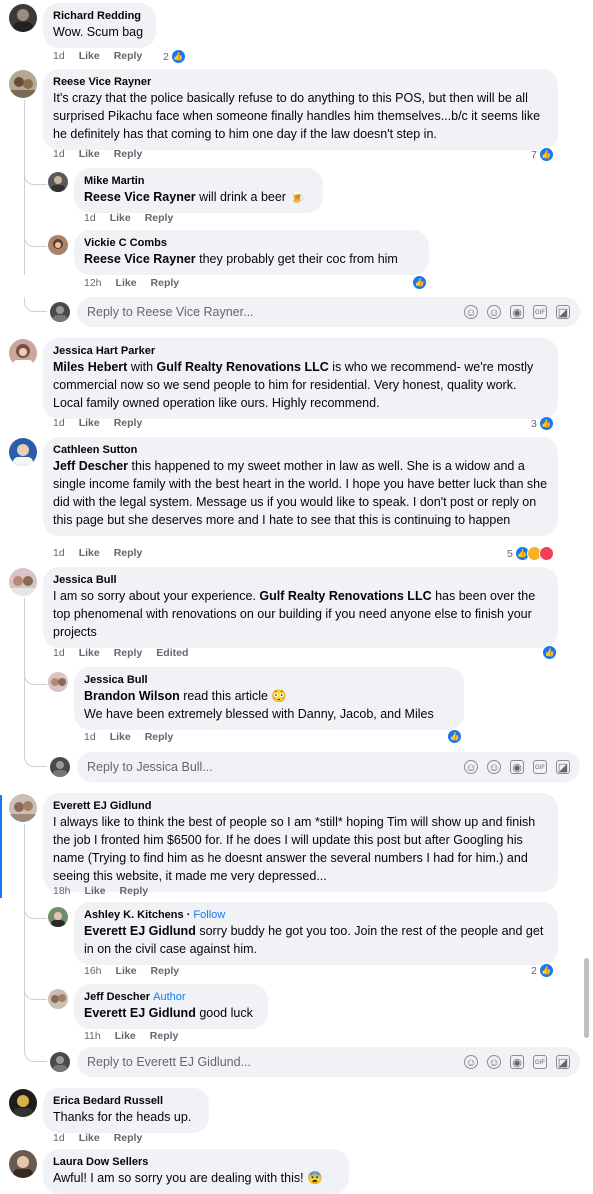 This screenshot has height=1194, width=593. Describe the element at coordinates (300, 351) in the screenshot. I see `author-name: Jessica Hart Parker` at that location.